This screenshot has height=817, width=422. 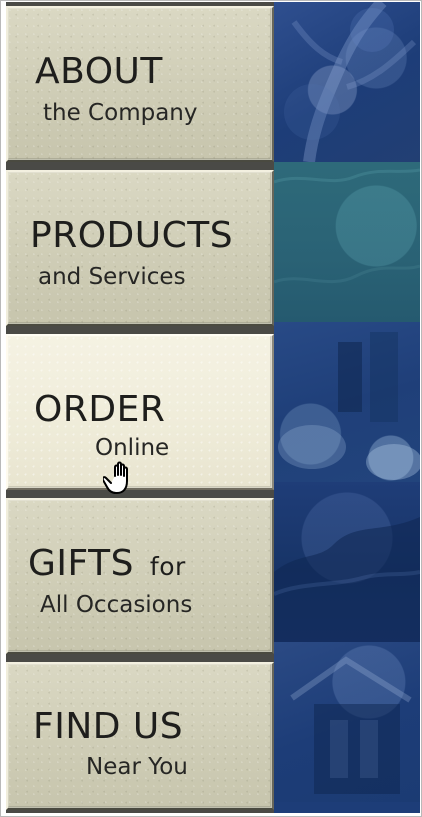 I want to click on garden-photo, so click(x=349, y=406).